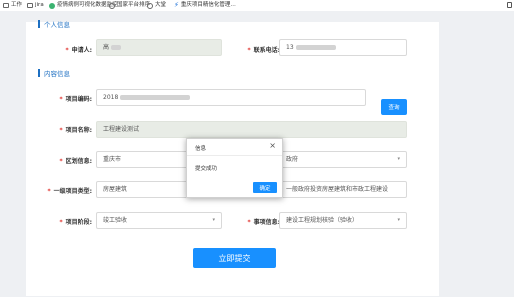 Image resolution: width=514 pixels, height=297 pixels. I want to click on dialog-title: 信息, so click(201, 149).